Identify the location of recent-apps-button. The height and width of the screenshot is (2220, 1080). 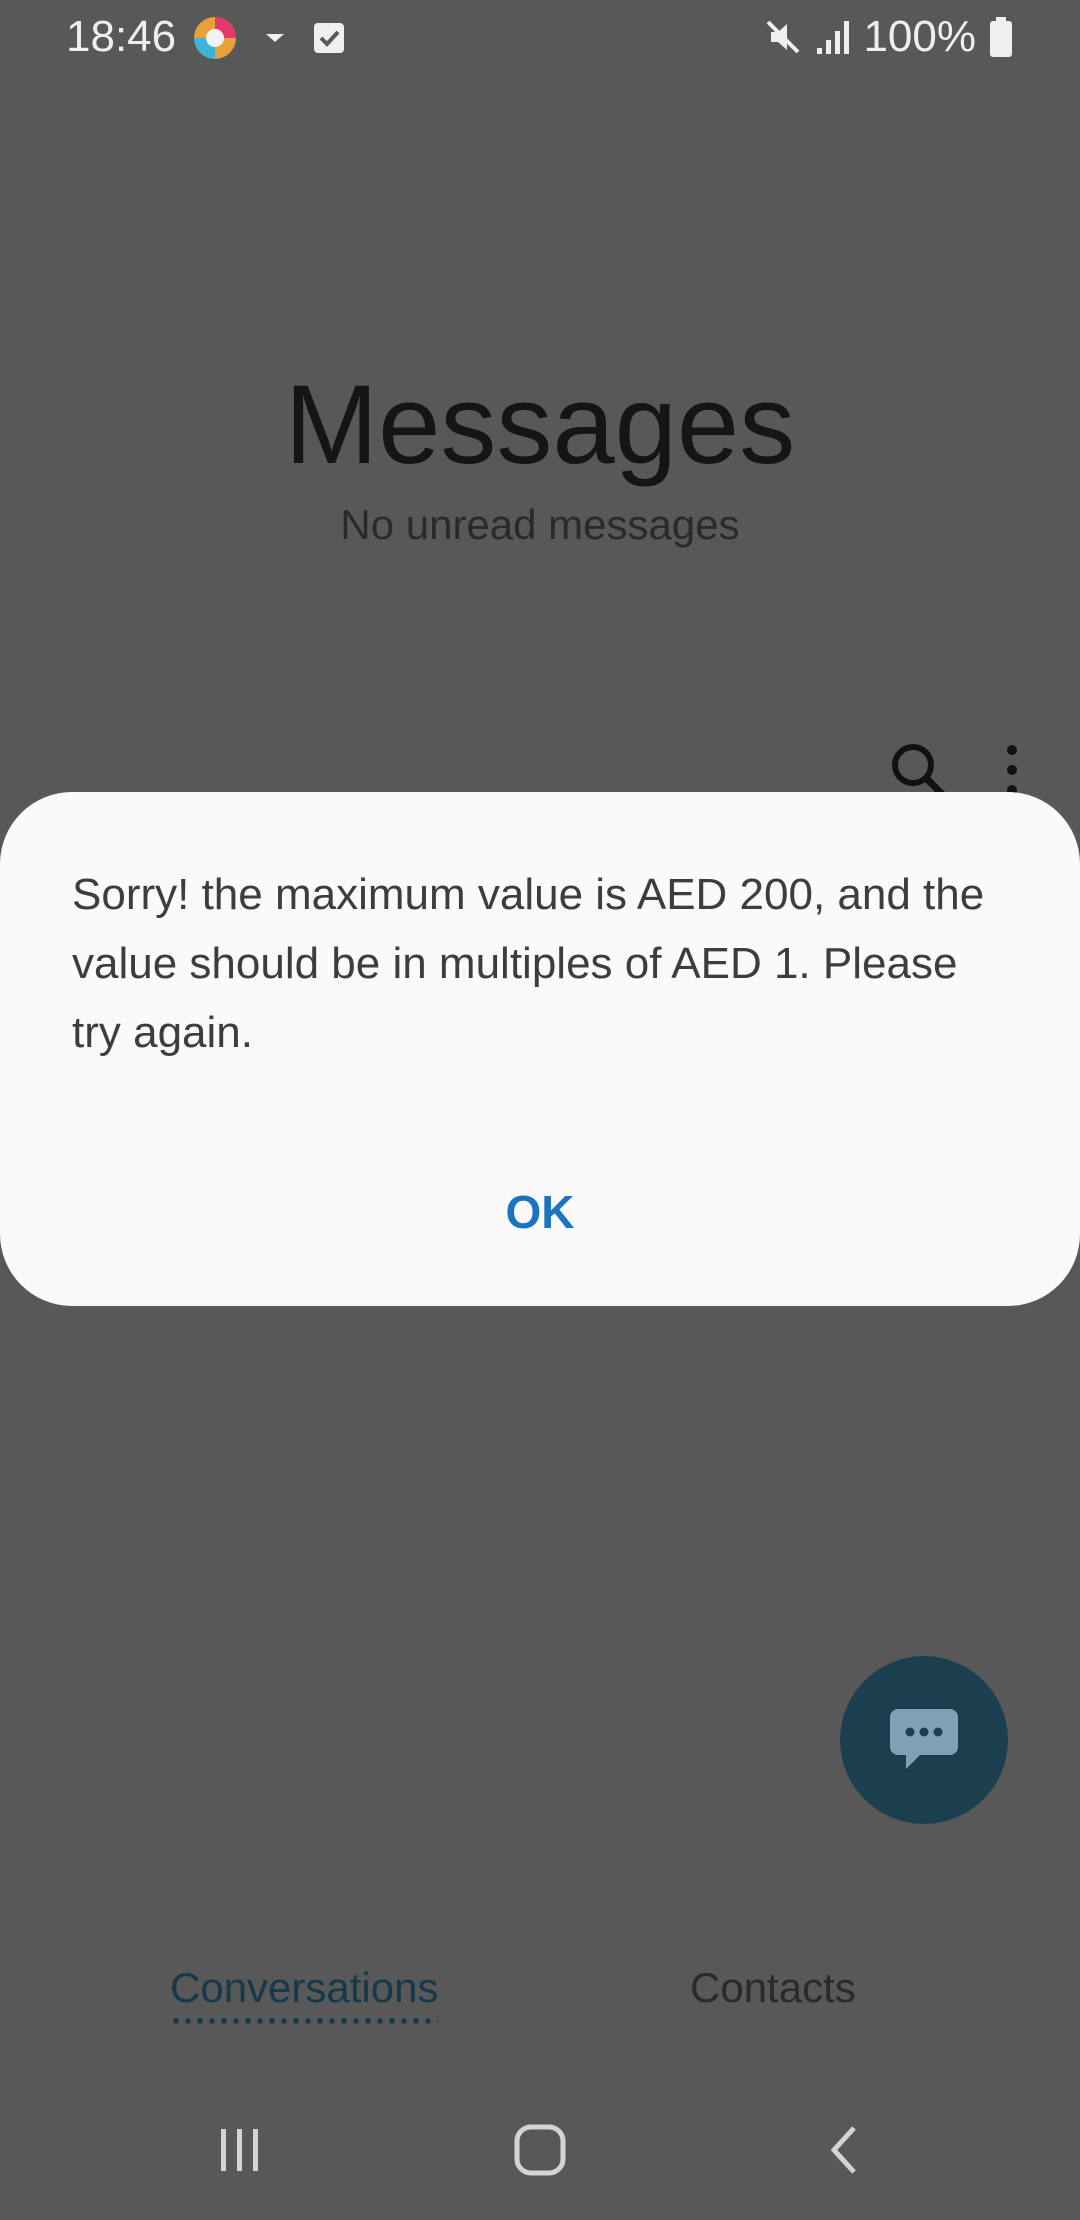
(240, 2150).